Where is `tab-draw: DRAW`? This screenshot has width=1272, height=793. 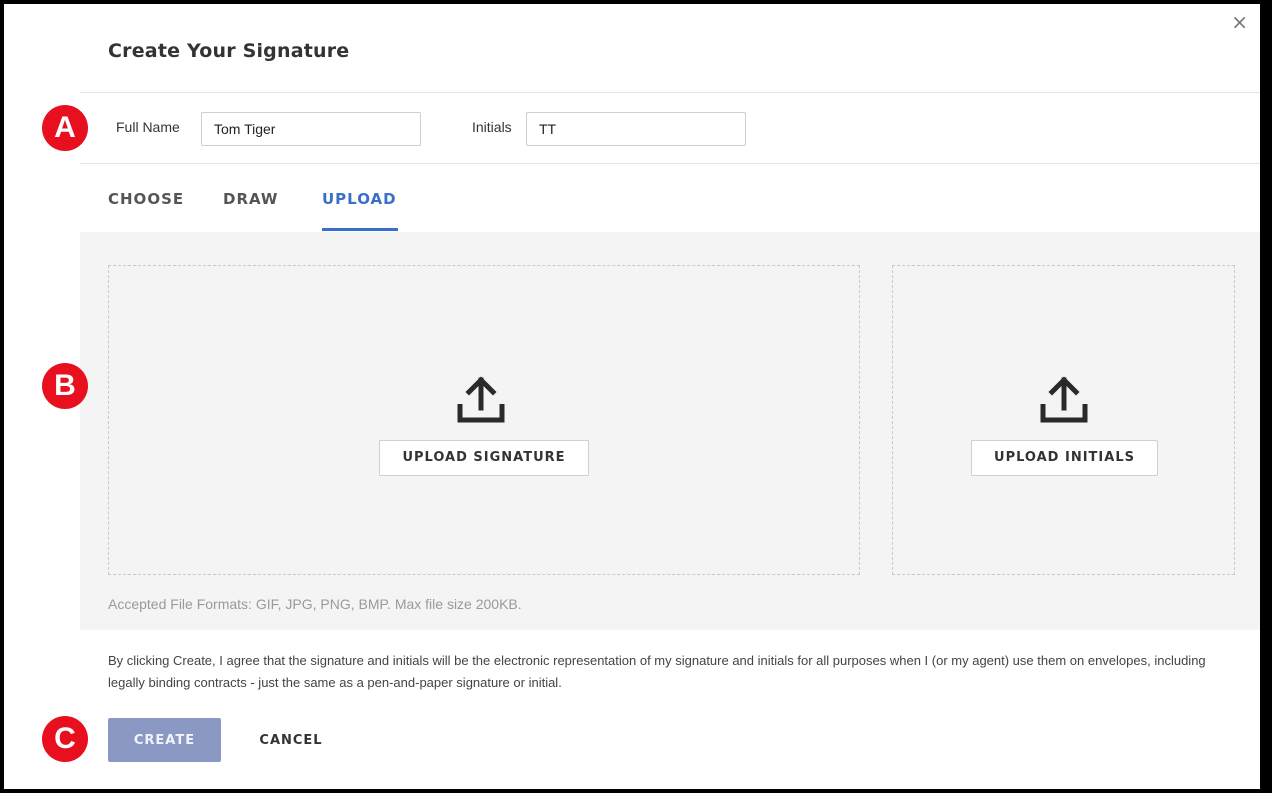 tab-draw: DRAW is located at coordinates (250, 199).